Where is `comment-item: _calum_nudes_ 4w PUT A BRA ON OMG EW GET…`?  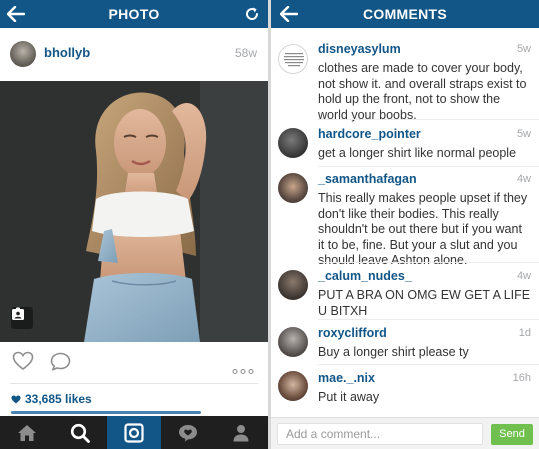 comment-item: _calum_nudes_ 4w PUT A BRA ON OMG EW GET… is located at coordinates (405, 294).